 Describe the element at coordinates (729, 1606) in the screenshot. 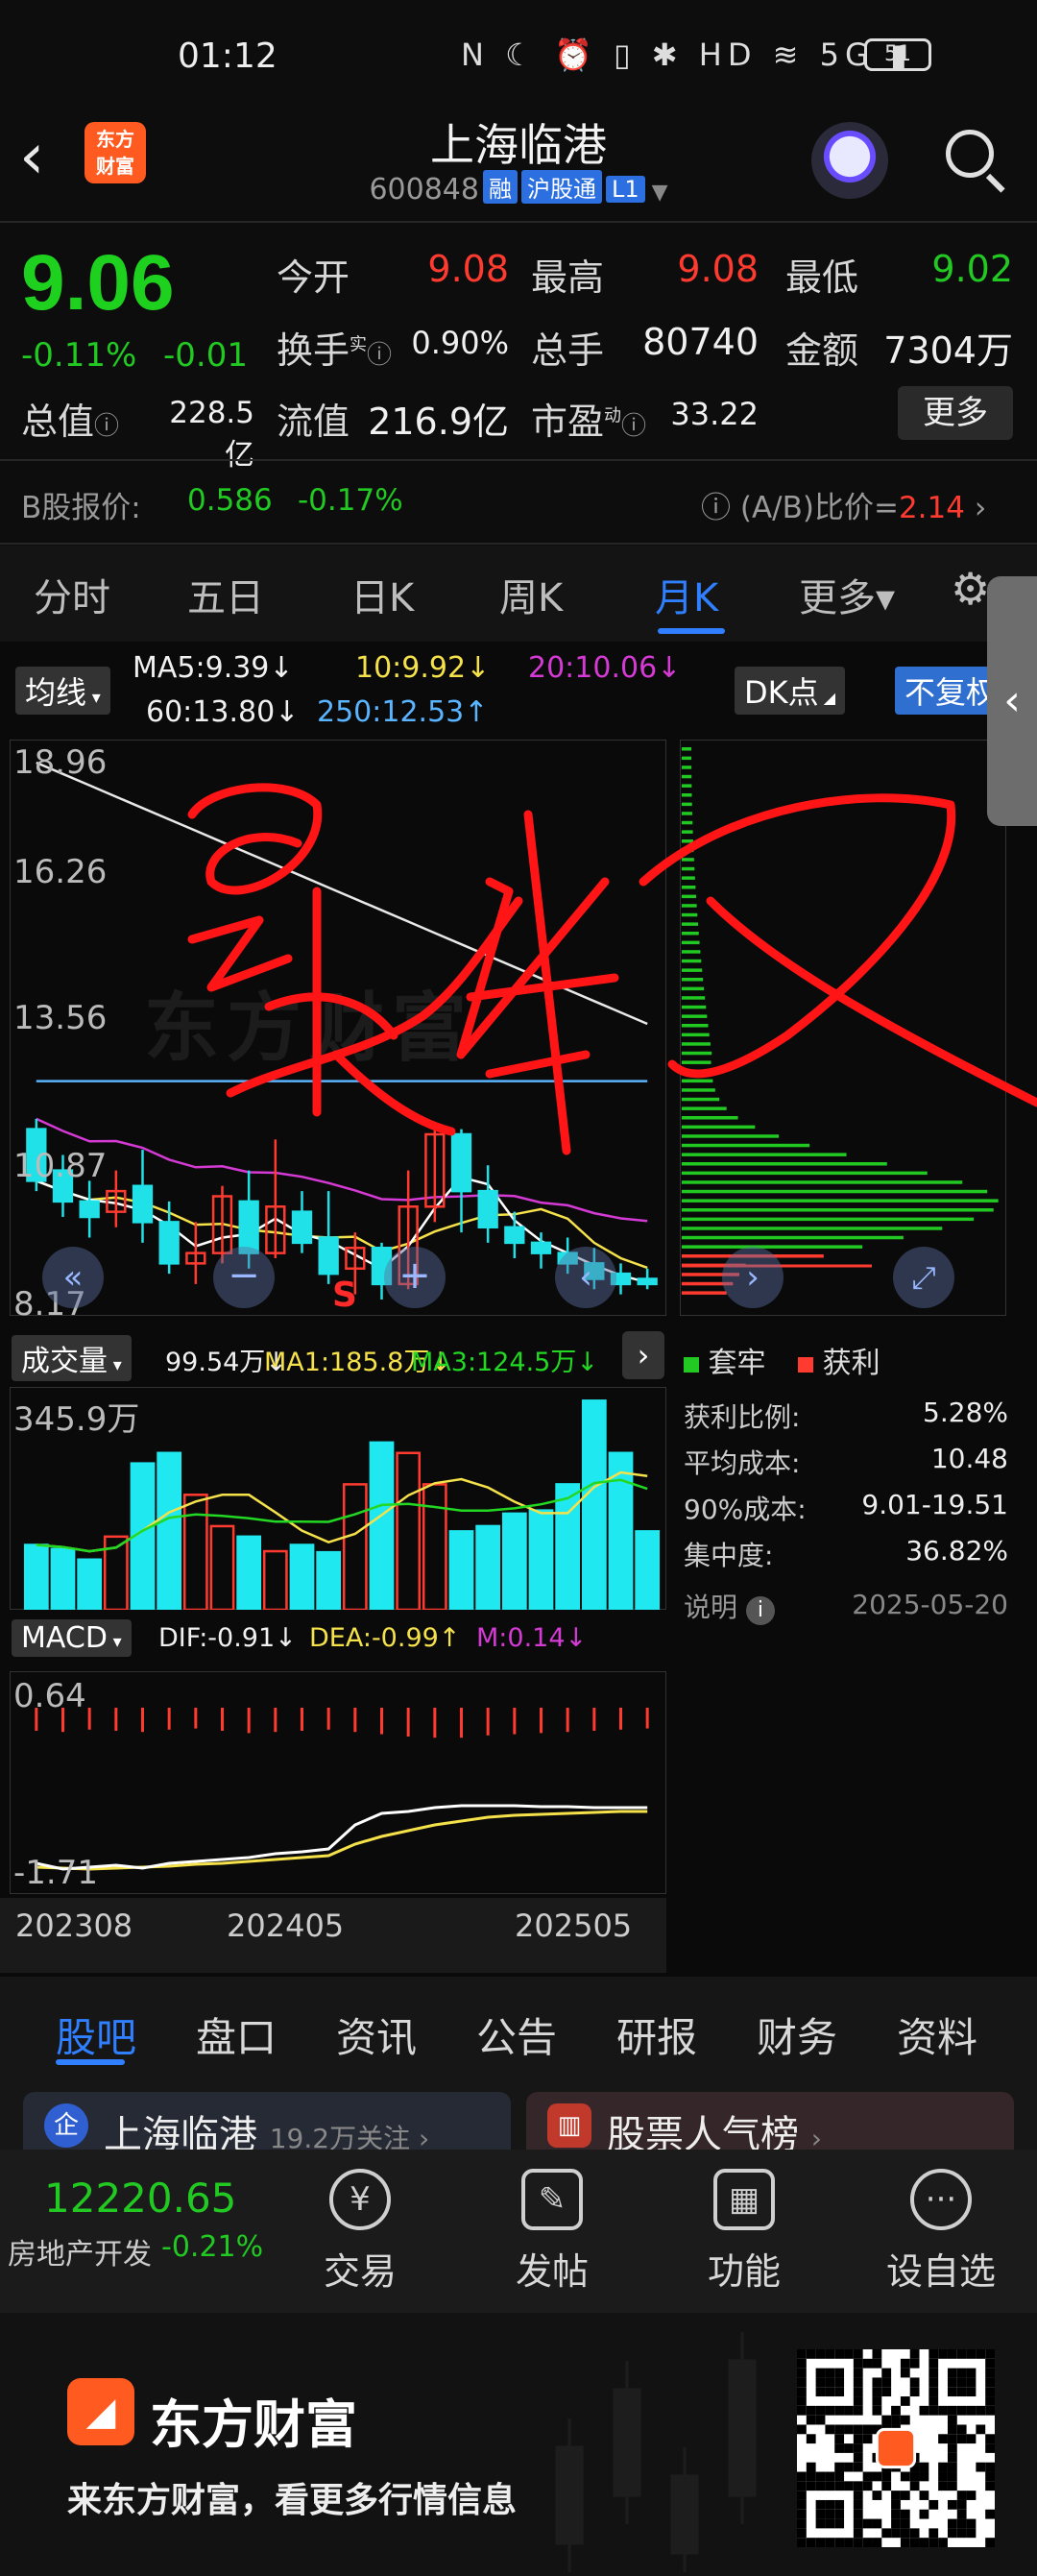

I see `chip-note: 说明 i` at that location.